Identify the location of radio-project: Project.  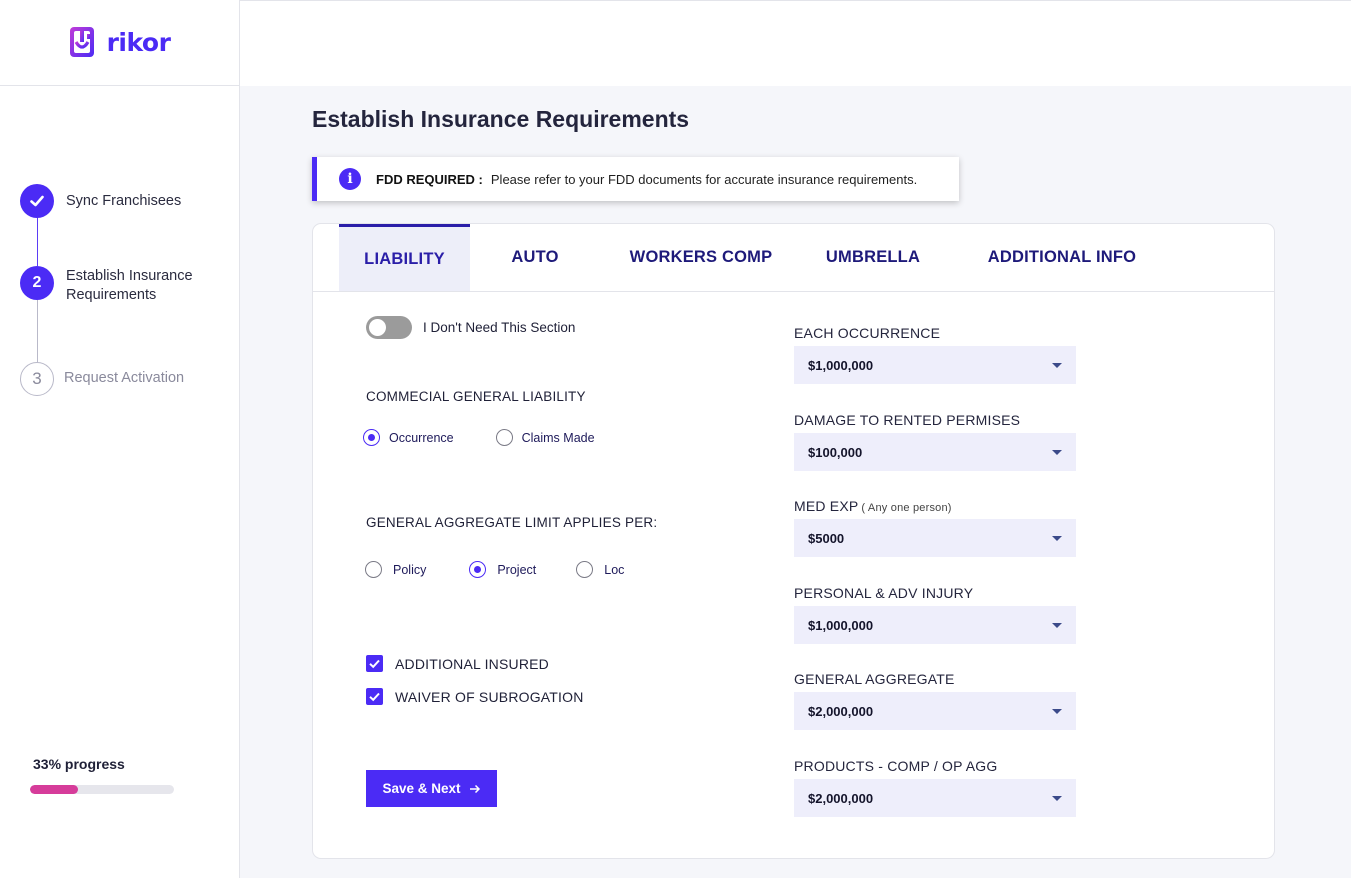
(502, 569).